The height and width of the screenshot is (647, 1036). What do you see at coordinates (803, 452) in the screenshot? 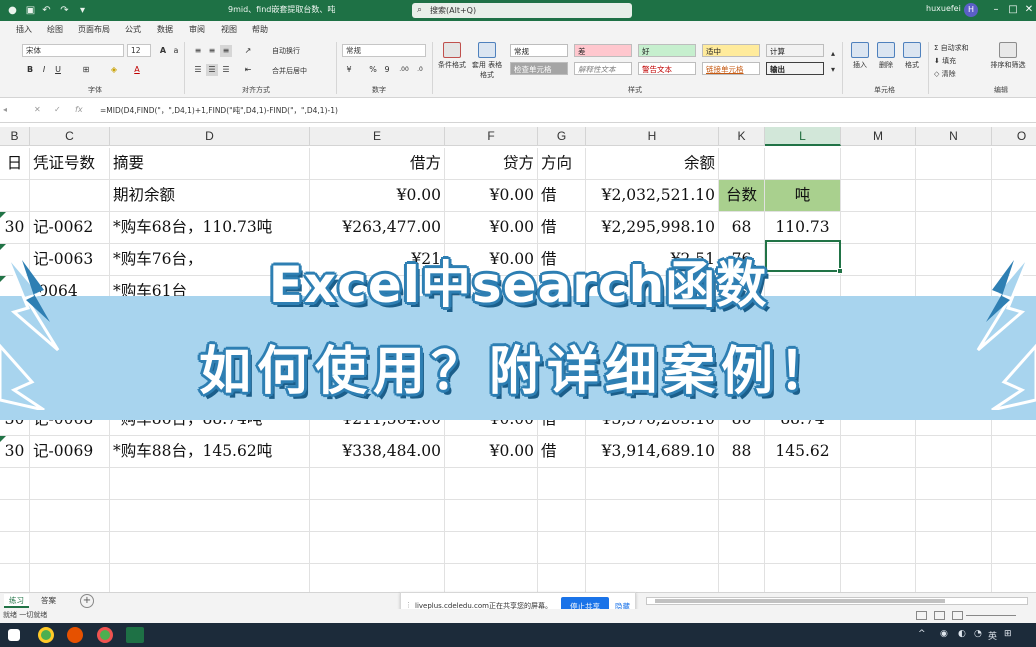
I see `cell-l: 145.62` at bounding box center [803, 452].